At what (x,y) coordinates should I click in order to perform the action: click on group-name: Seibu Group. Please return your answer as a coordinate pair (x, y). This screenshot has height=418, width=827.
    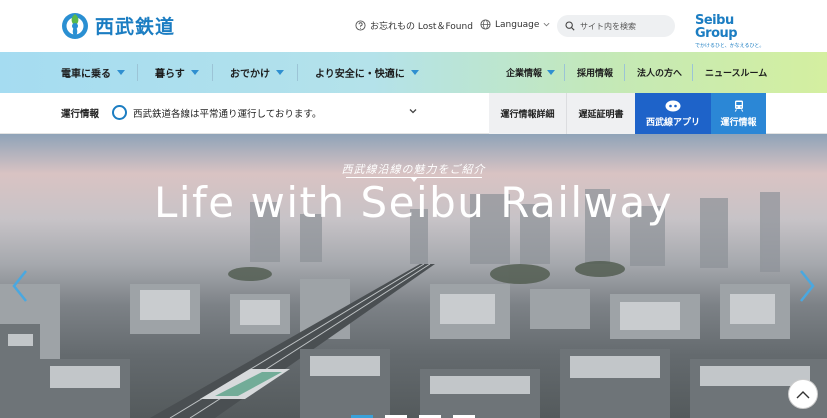
    Looking at the image, I should click on (716, 27).